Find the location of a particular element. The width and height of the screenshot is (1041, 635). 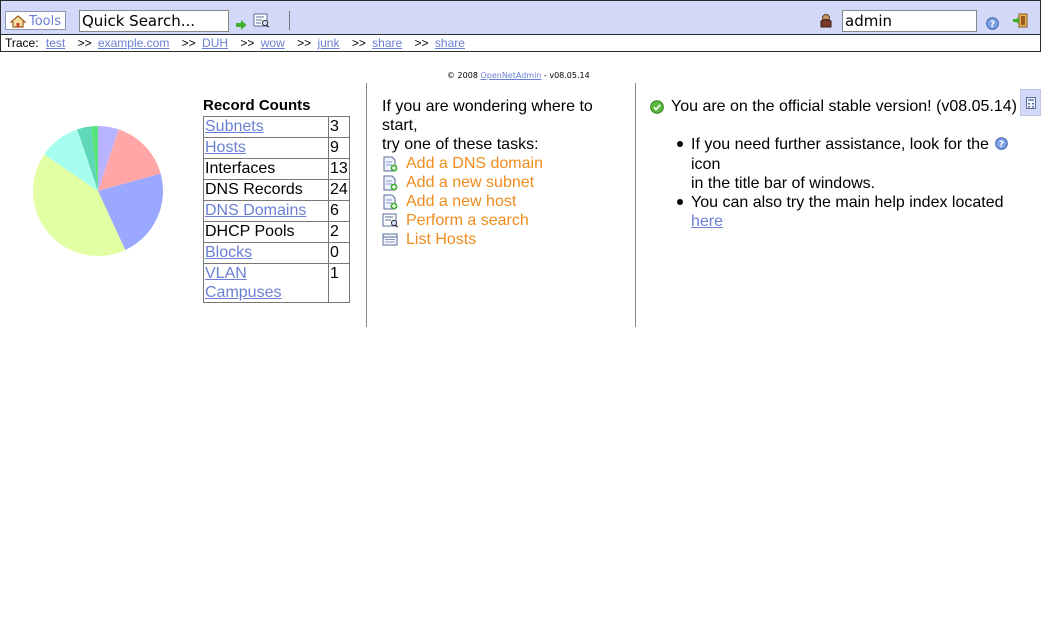

trace-link-example-com: example.com is located at coordinates (133, 43).